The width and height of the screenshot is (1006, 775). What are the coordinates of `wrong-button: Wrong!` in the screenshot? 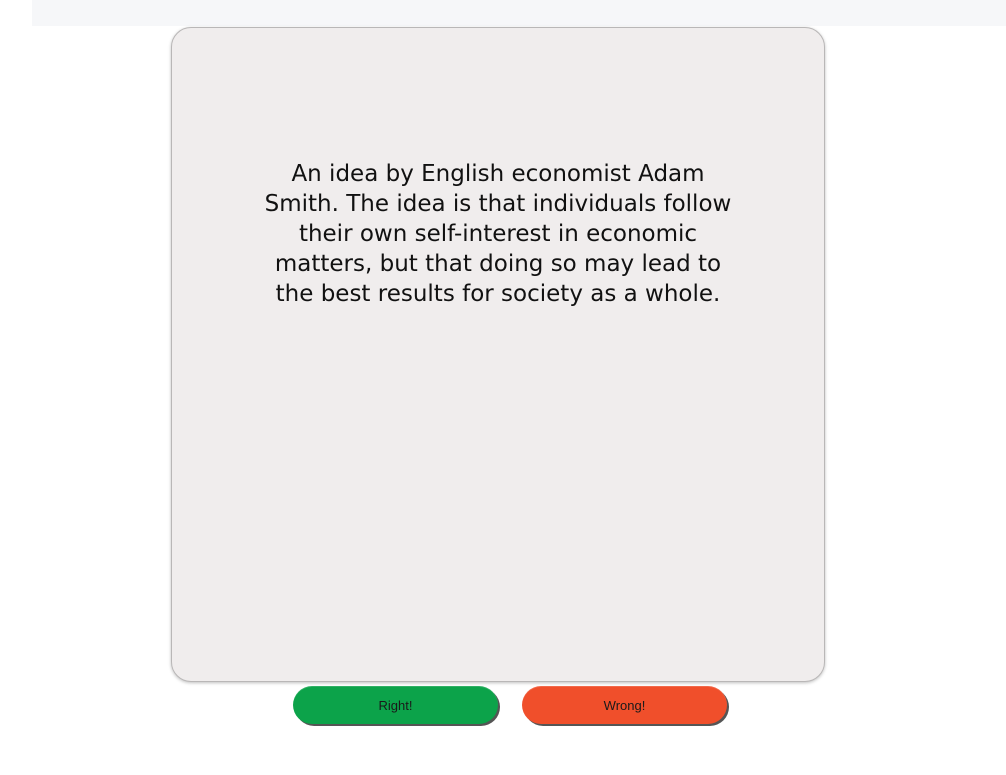 It's located at (624, 705).